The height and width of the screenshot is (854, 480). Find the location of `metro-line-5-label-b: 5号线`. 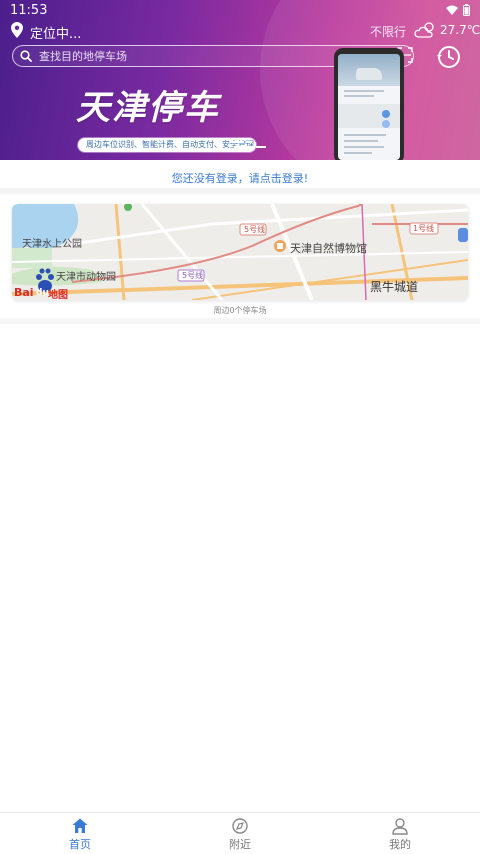

metro-line-5-label-b: 5号线 is located at coordinates (193, 275).